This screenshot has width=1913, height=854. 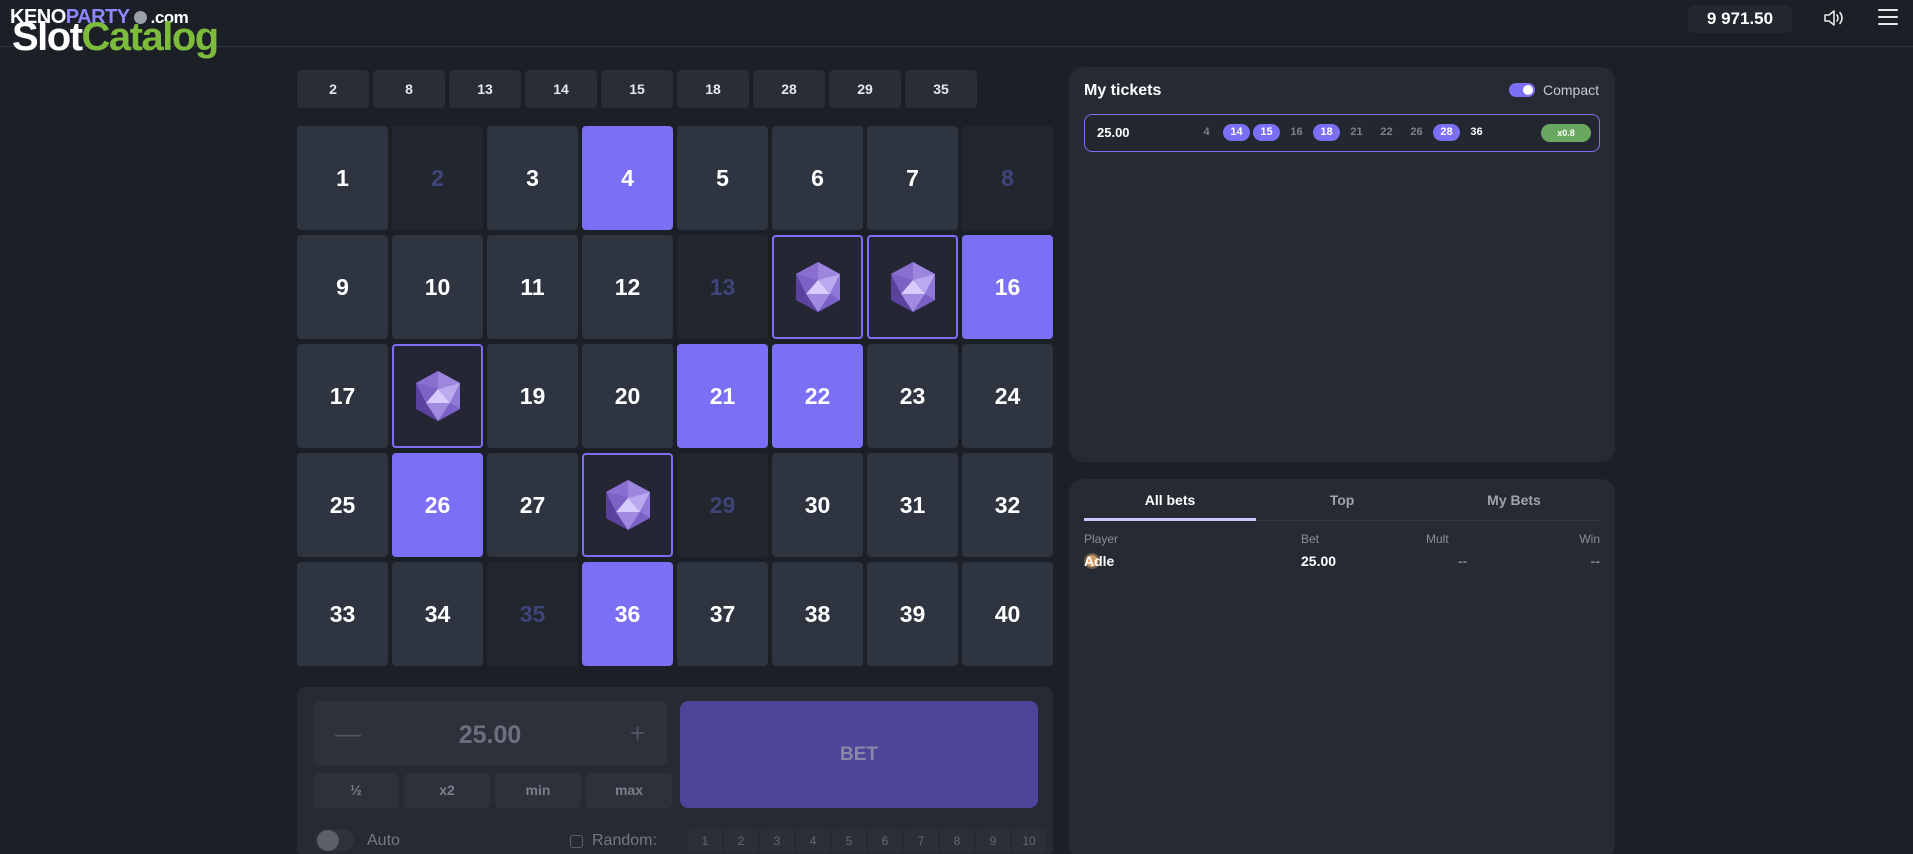 I want to click on compact-toggle: Compact, so click(x=1553, y=90).